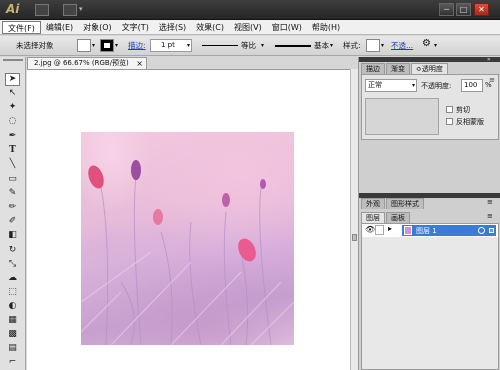 The height and width of the screenshot is (370, 500). What do you see at coordinates (426, 44) in the screenshot?
I see `document-setup-icon: ⚙` at bounding box center [426, 44].